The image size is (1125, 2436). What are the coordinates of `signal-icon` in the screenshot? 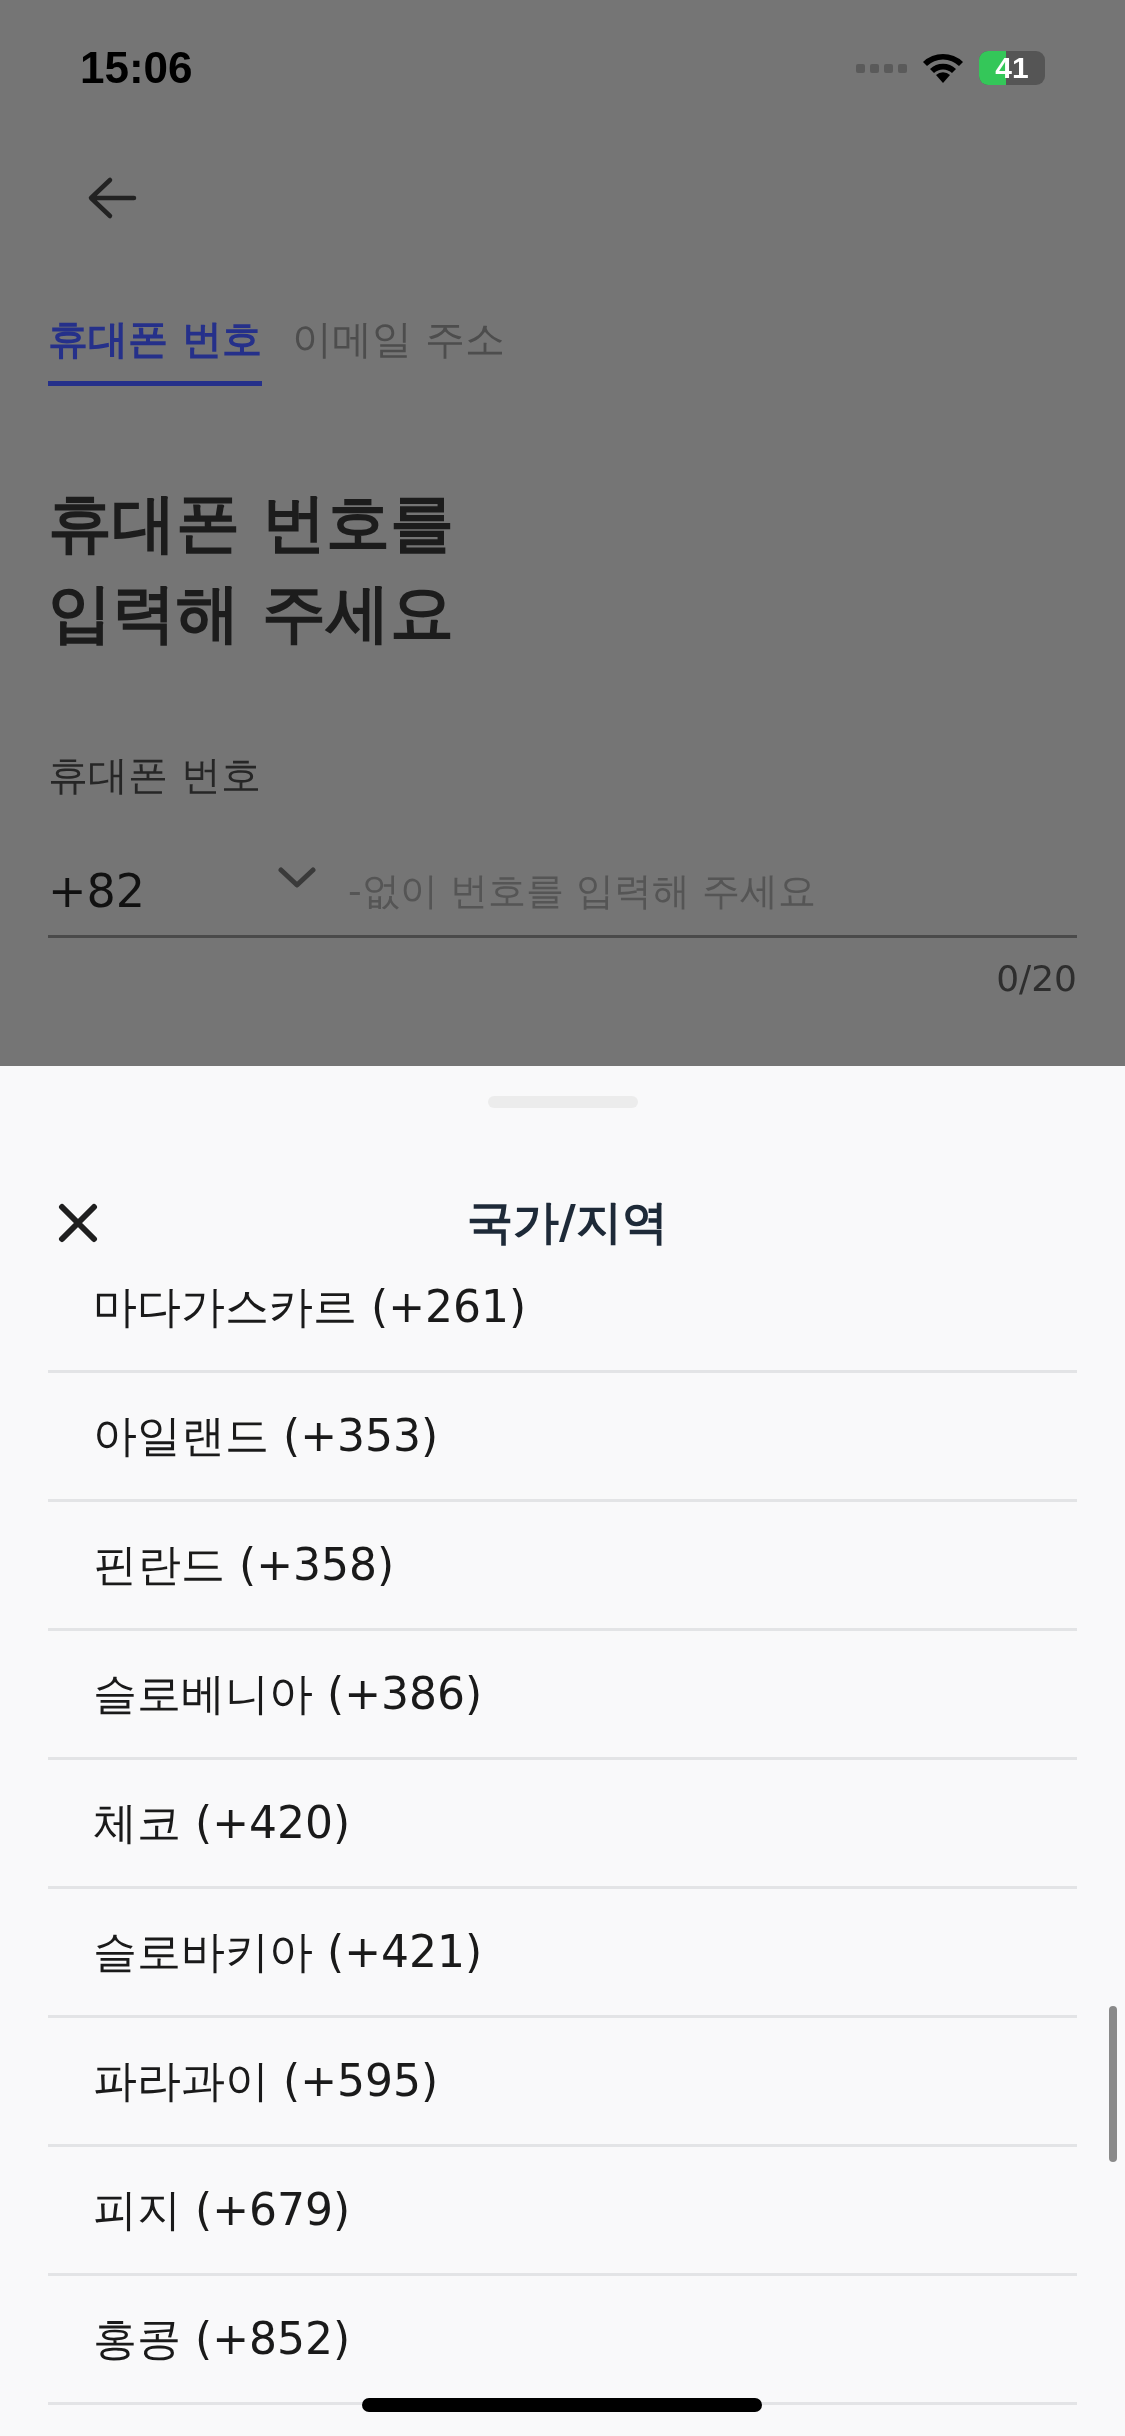 It's located at (881, 68).